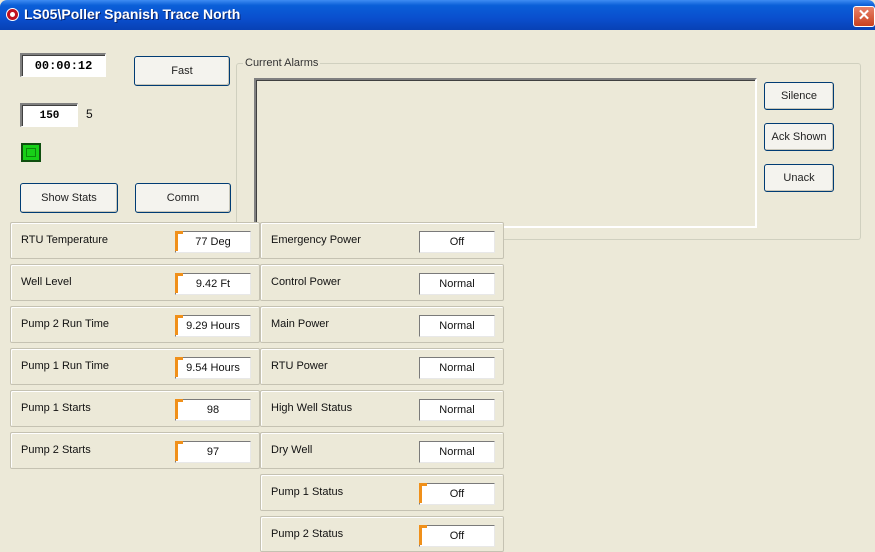 This screenshot has height=552, width=875. I want to click on measurement-value-text: 98, so click(213, 410).